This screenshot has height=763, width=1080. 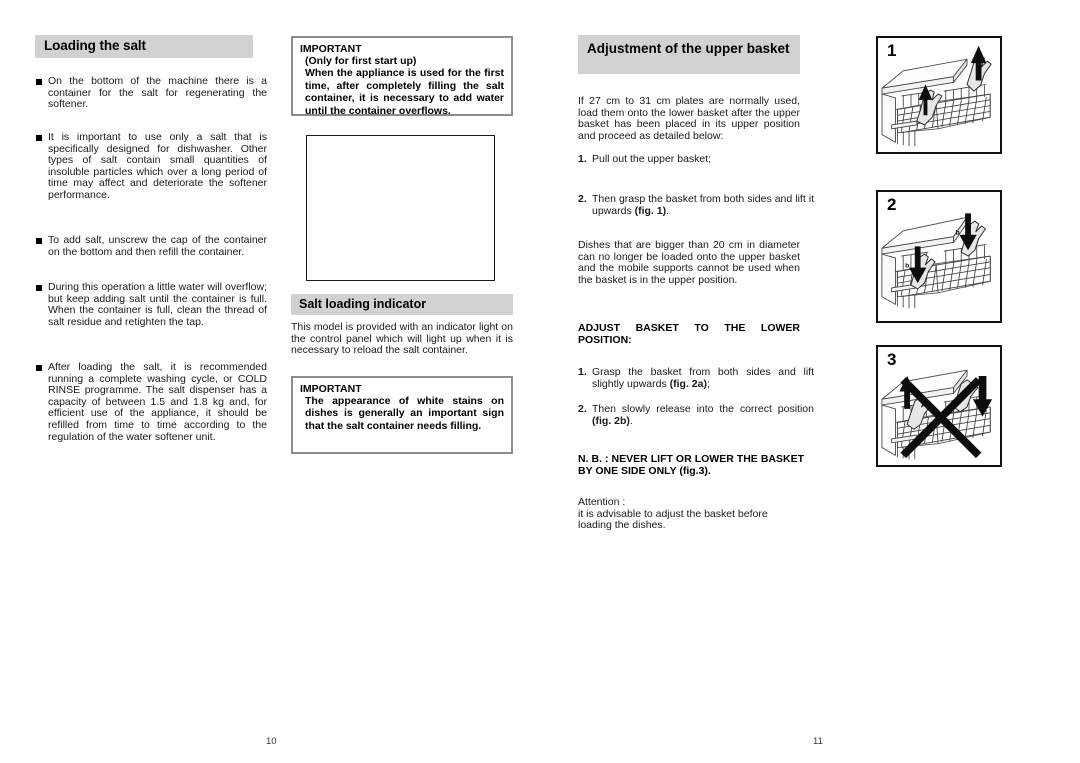 What do you see at coordinates (652, 159) in the screenshot?
I see `step-text: Pull out the upper basket;` at bounding box center [652, 159].